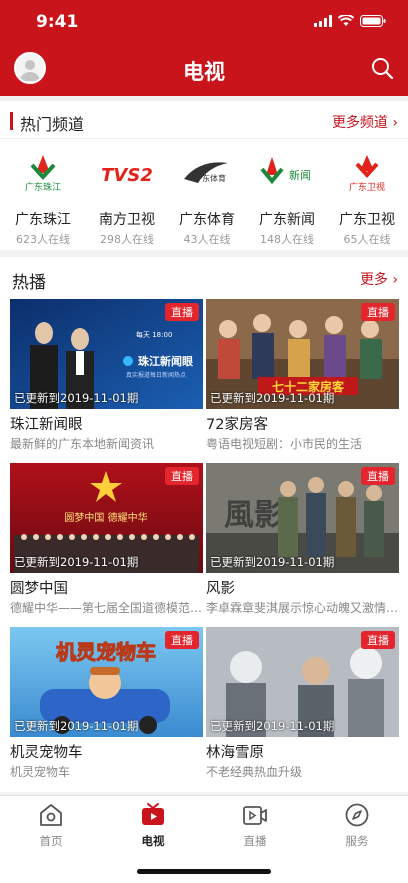 The height and width of the screenshot is (883, 408). What do you see at coordinates (207, 220) in the screenshot?
I see `channel-name: 广东体育` at bounding box center [207, 220].